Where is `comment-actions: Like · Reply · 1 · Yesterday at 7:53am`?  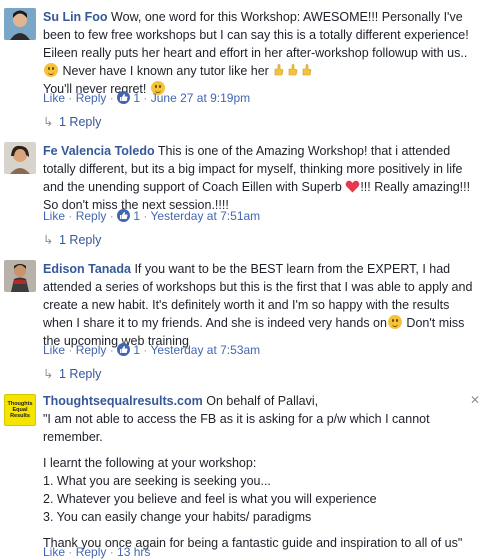
comment-actions: Like · Reply · 1 · Yesterday at 7:53am is located at coordinates (152, 350).